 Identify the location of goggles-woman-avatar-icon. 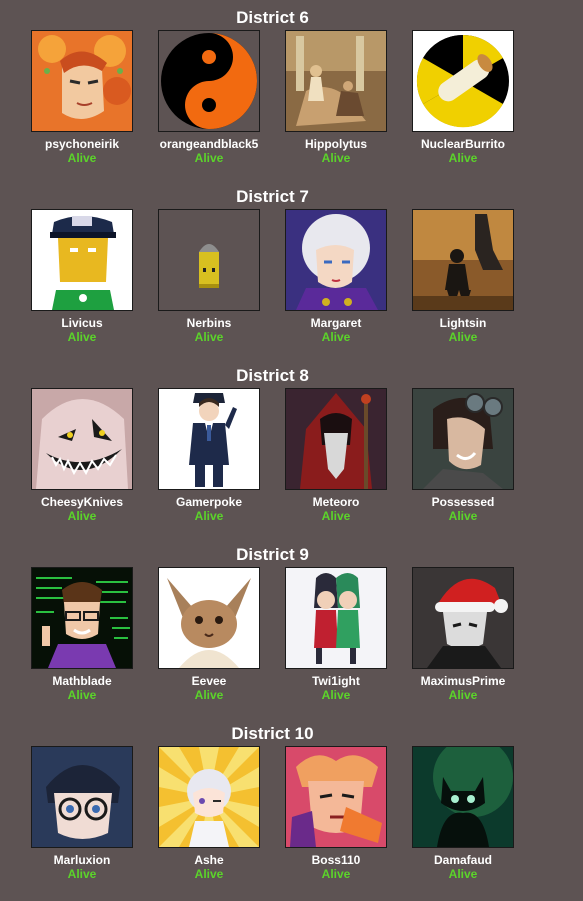
(463, 439).